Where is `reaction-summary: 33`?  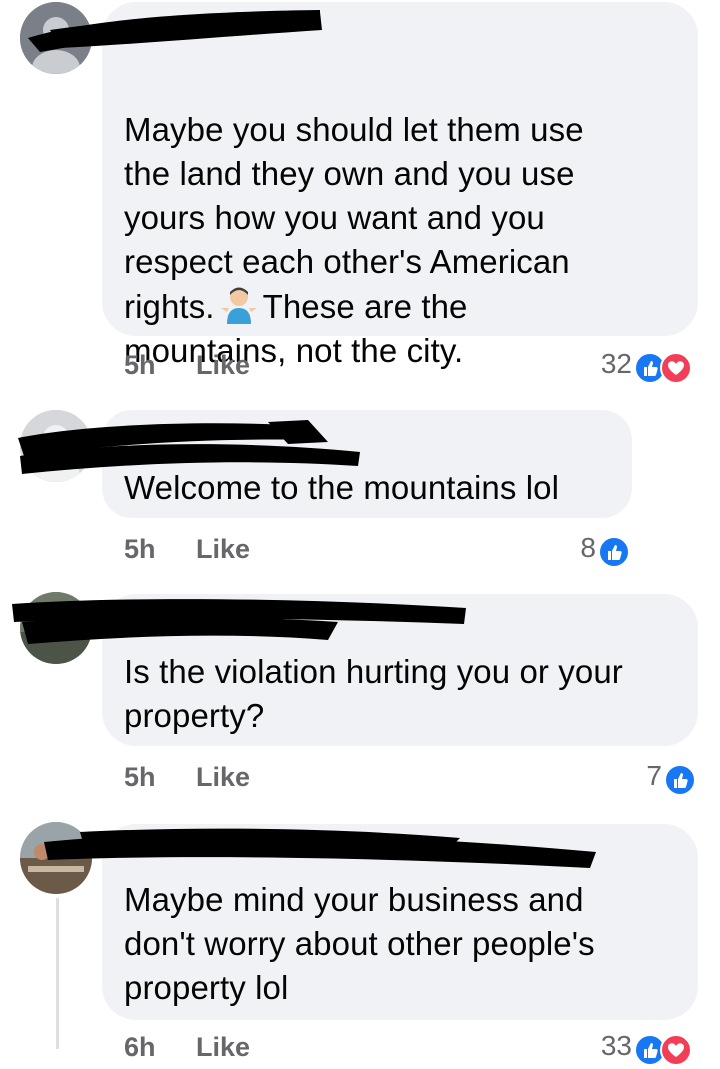 reaction-summary: 33 is located at coordinates (630, 1048).